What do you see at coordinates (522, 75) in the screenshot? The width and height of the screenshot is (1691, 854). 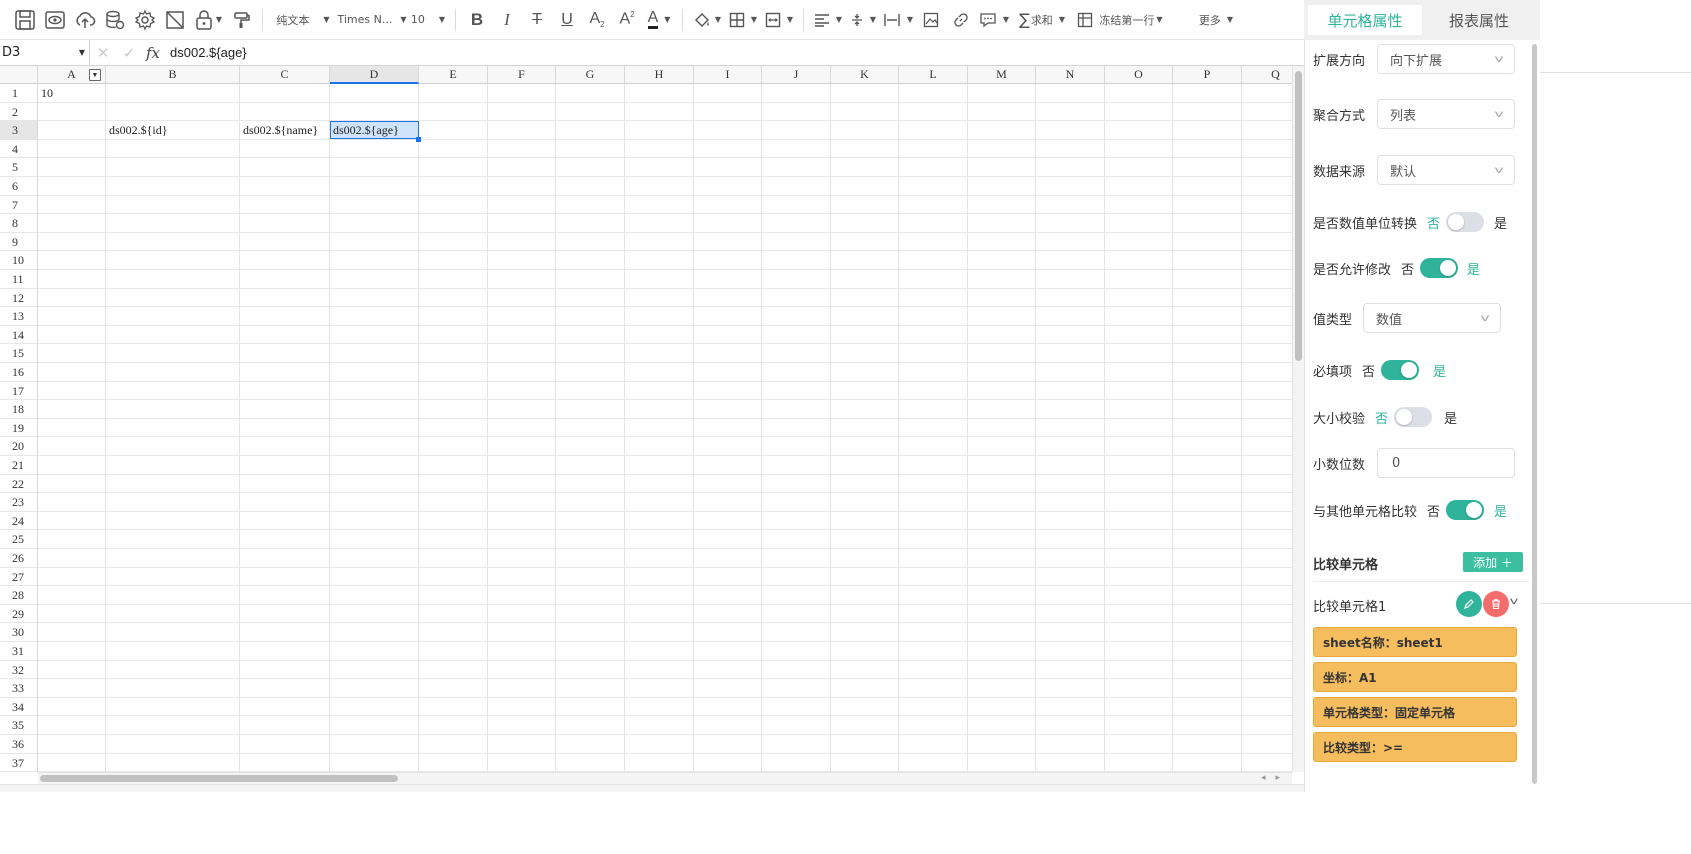 I see `column-header: F` at bounding box center [522, 75].